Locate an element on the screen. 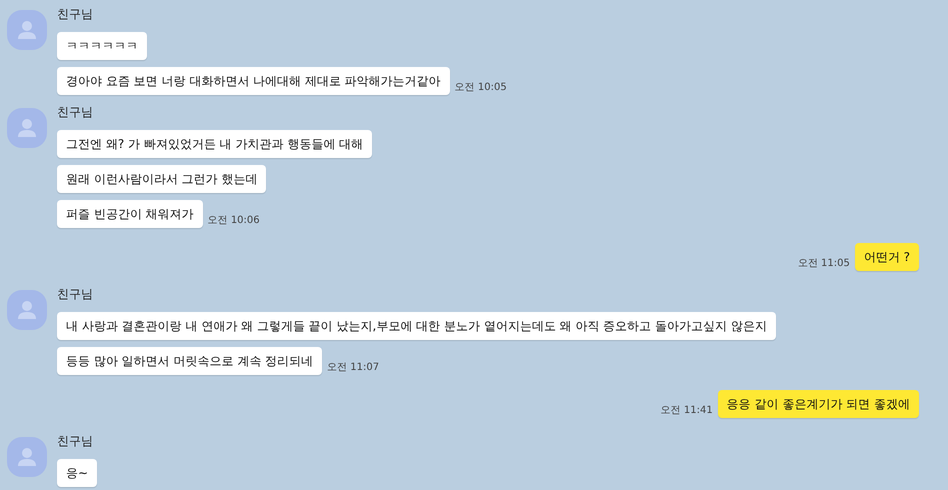  message-bubble: 어떤거 ? is located at coordinates (886, 257).